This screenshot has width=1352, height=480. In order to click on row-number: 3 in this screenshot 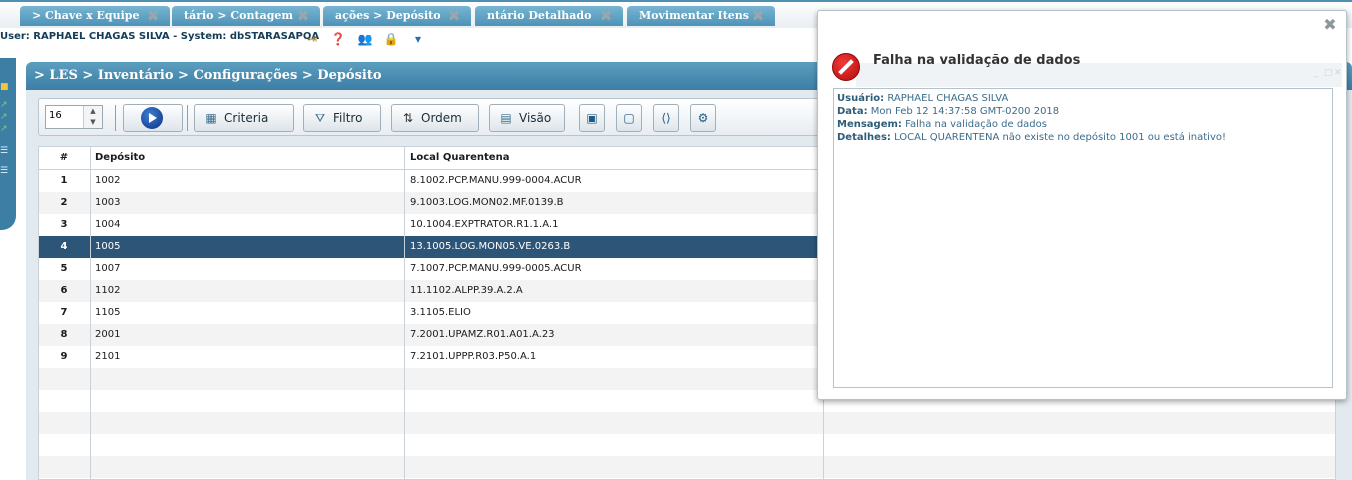, I will do `click(64, 224)`.